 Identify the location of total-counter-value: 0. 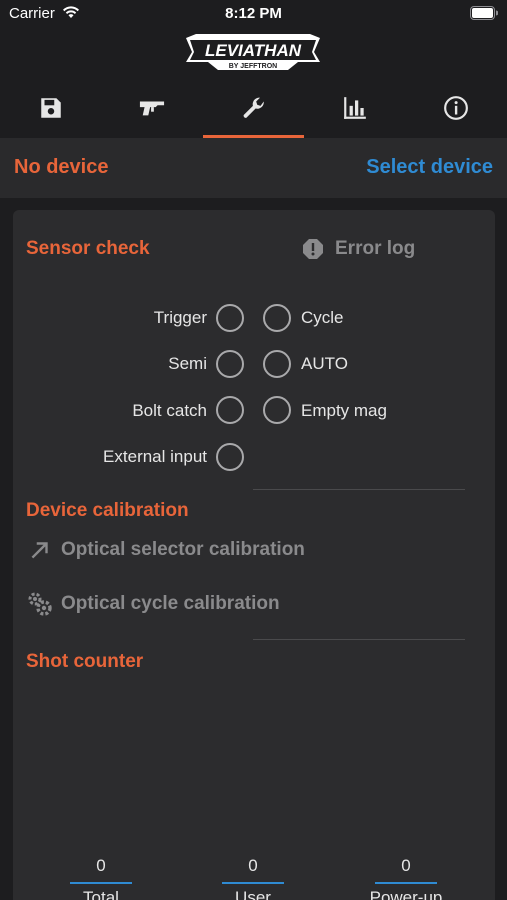
(101, 865).